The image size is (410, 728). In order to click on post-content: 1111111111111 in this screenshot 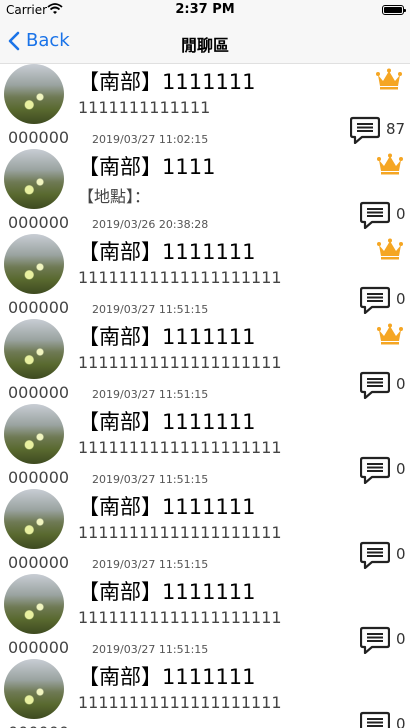, I will do `click(144, 107)`.